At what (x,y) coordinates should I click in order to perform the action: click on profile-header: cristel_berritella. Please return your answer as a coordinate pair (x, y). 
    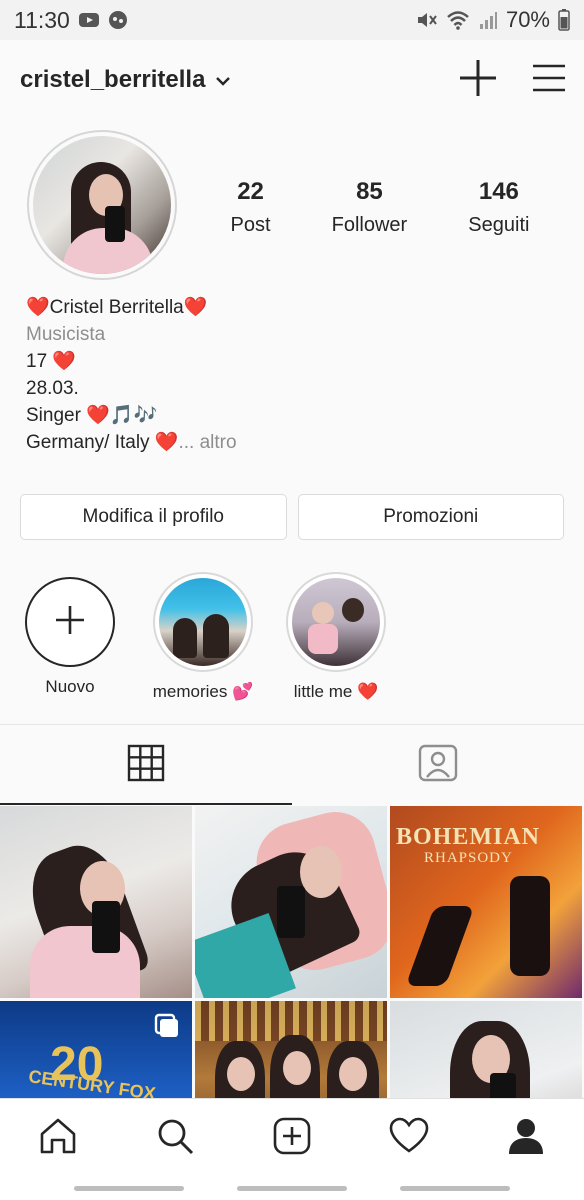
    Looking at the image, I should click on (292, 80).